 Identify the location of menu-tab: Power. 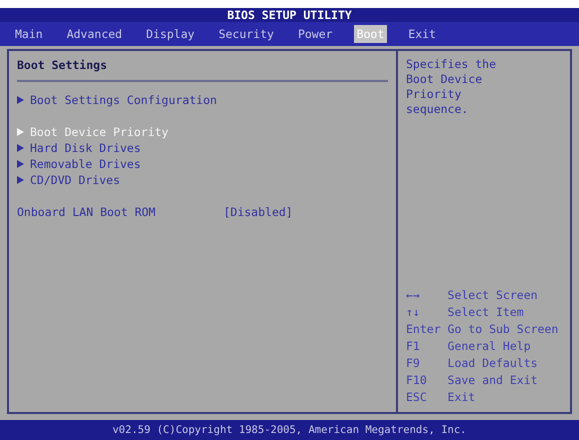
(315, 34).